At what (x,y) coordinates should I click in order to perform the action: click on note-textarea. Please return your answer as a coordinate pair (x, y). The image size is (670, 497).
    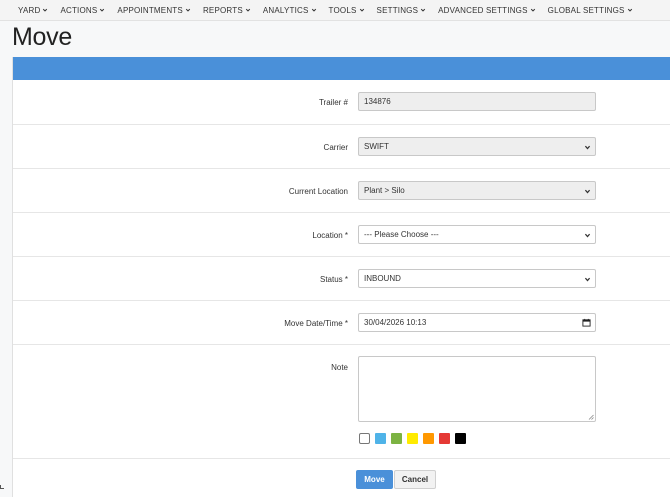
    Looking at the image, I should click on (477, 389).